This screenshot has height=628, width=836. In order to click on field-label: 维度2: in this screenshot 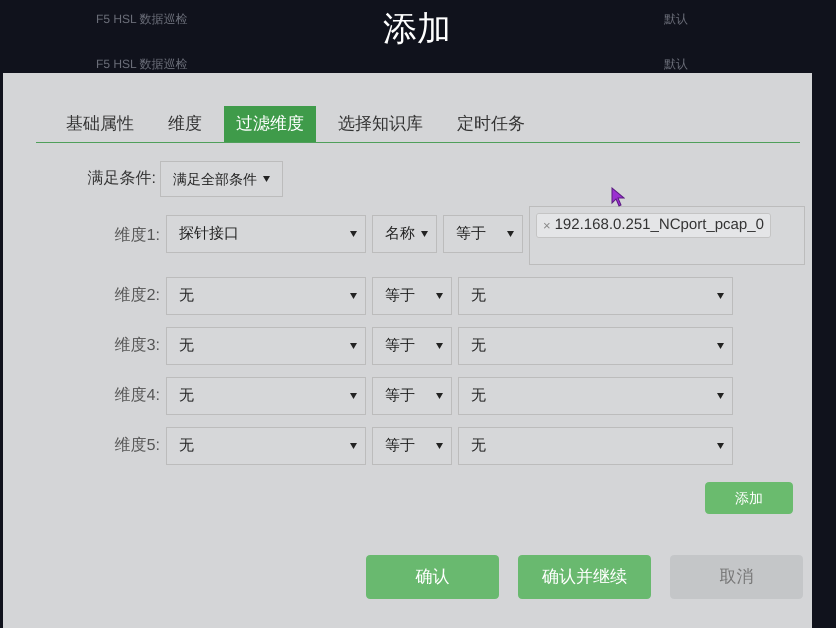, I will do `click(137, 296)`.